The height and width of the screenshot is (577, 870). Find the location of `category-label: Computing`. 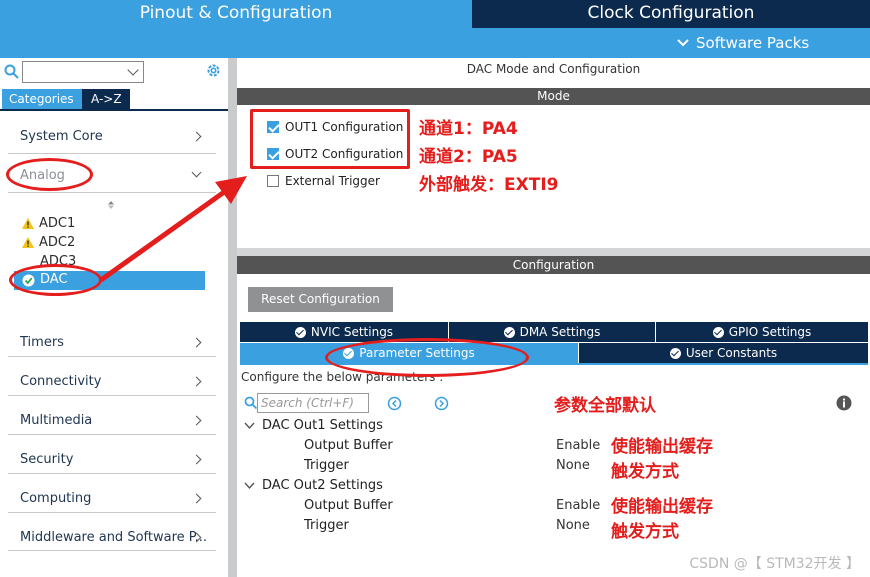

category-label: Computing is located at coordinates (56, 498).